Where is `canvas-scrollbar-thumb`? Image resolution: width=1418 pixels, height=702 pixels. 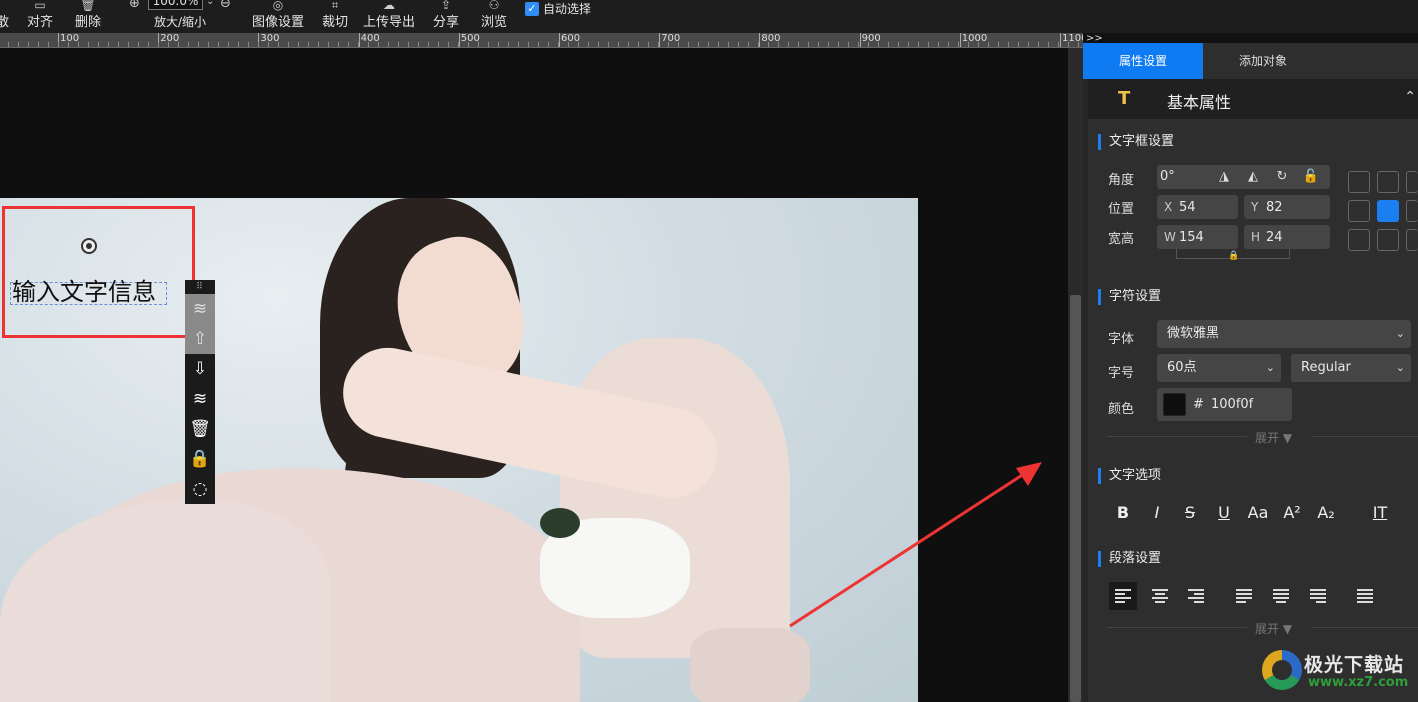 canvas-scrollbar-thumb is located at coordinates (1075, 498).